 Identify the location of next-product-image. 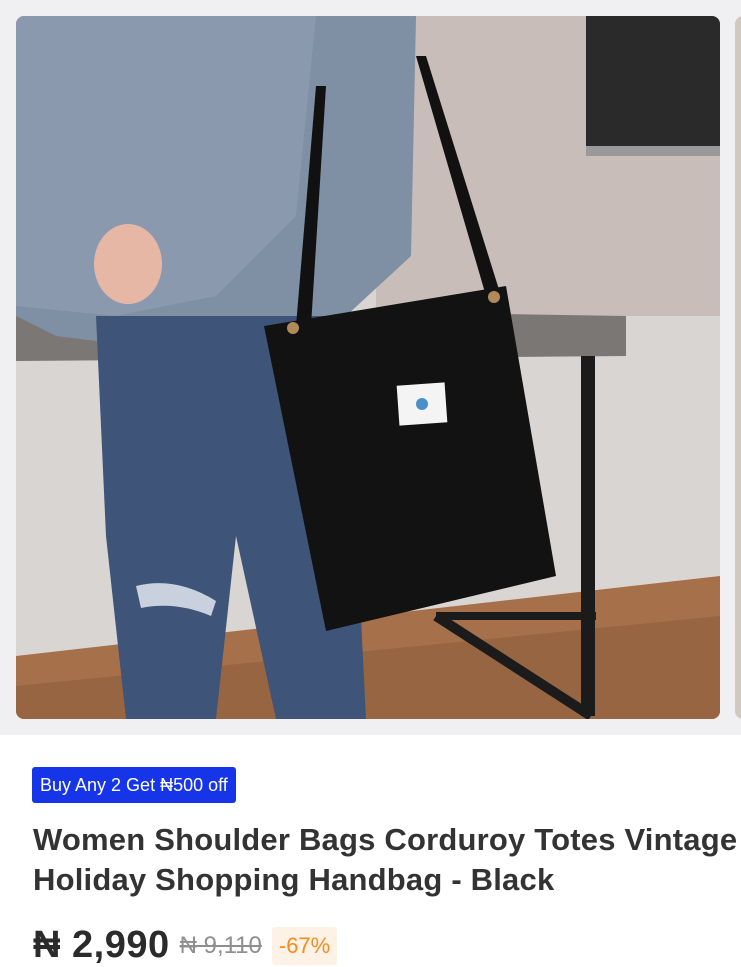
(738, 367).